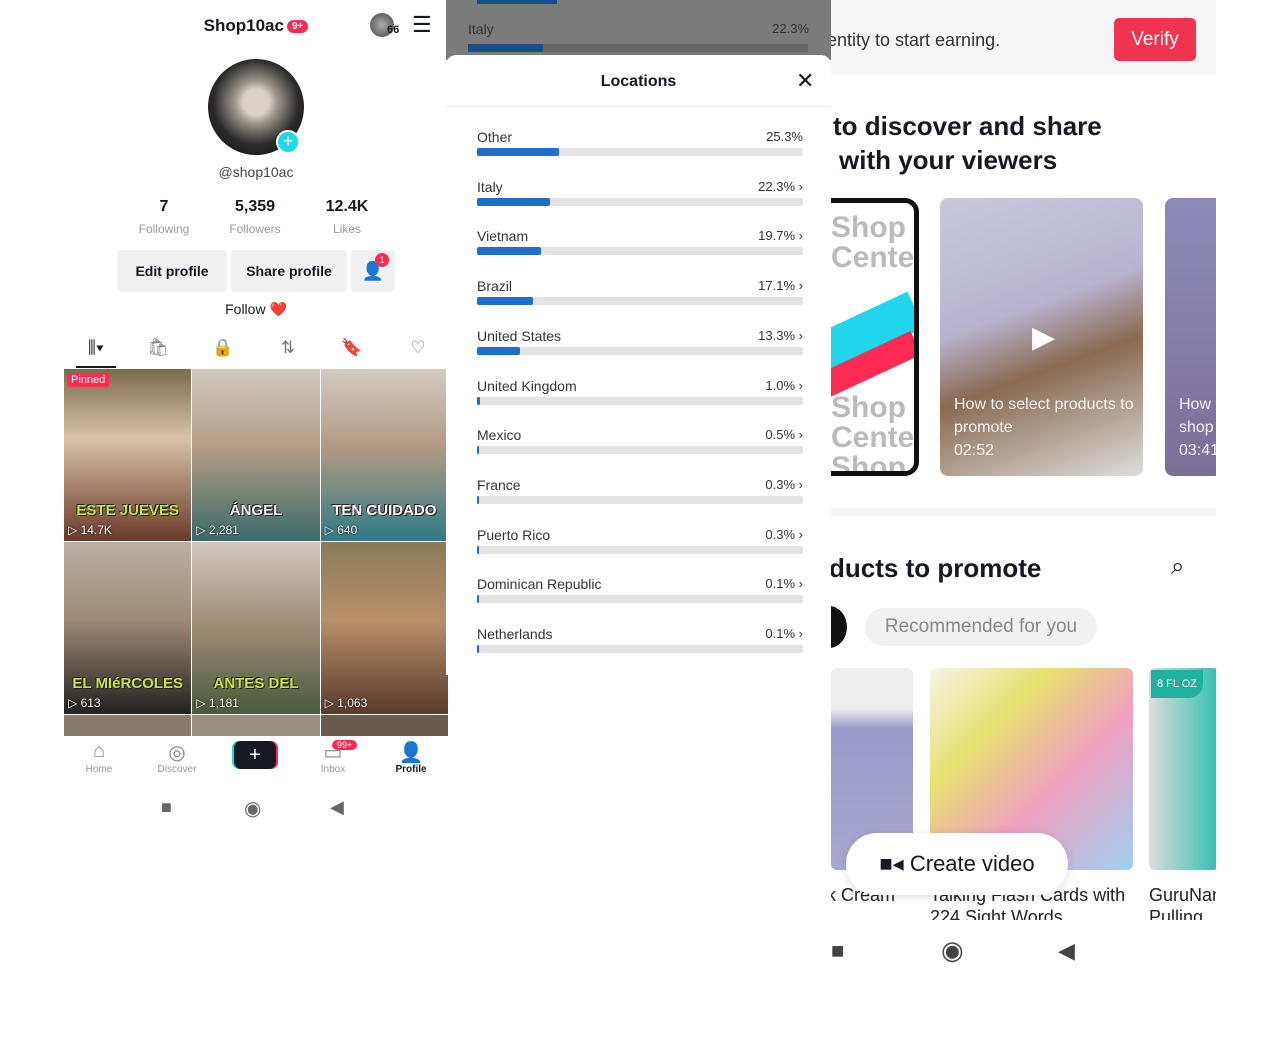 The image size is (1280, 1038). I want to click on location-name: Vietnam, so click(503, 236).